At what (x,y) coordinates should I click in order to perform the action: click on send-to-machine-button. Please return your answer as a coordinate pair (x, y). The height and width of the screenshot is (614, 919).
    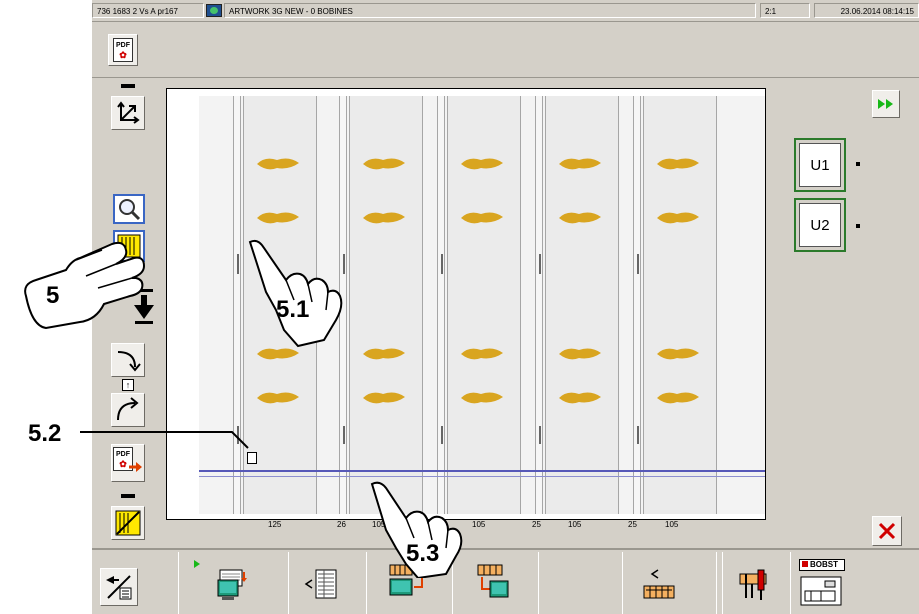
    Looking at the image, I should click on (232, 584).